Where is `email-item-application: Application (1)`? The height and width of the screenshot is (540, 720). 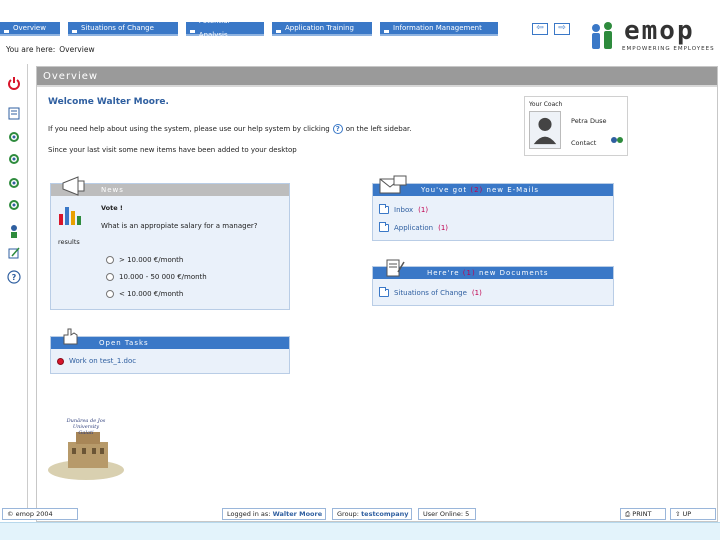 email-item-application: Application (1) is located at coordinates (413, 227).